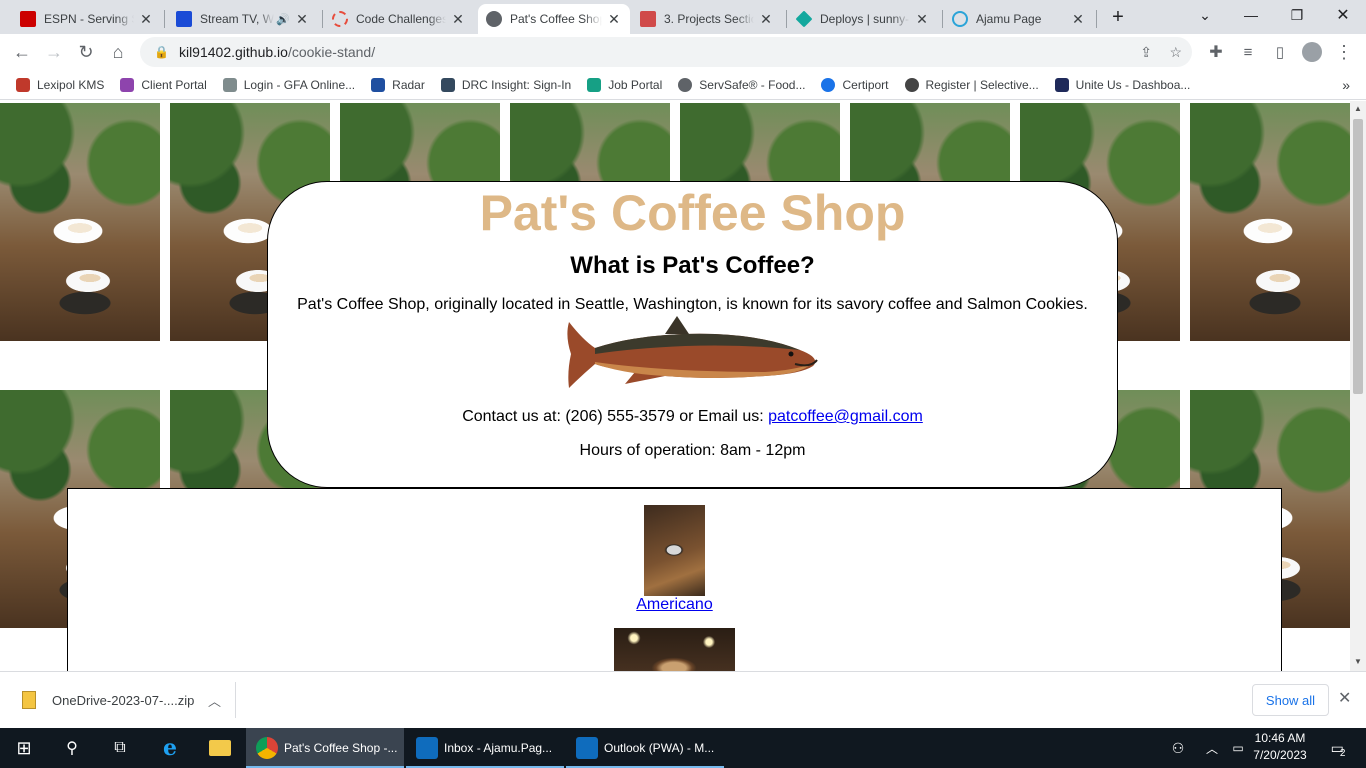 The width and height of the screenshot is (1366, 768). What do you see at coordinates (692, 352) in the screenshot?
I see `salmon-image` at bounding box center [692, 352].